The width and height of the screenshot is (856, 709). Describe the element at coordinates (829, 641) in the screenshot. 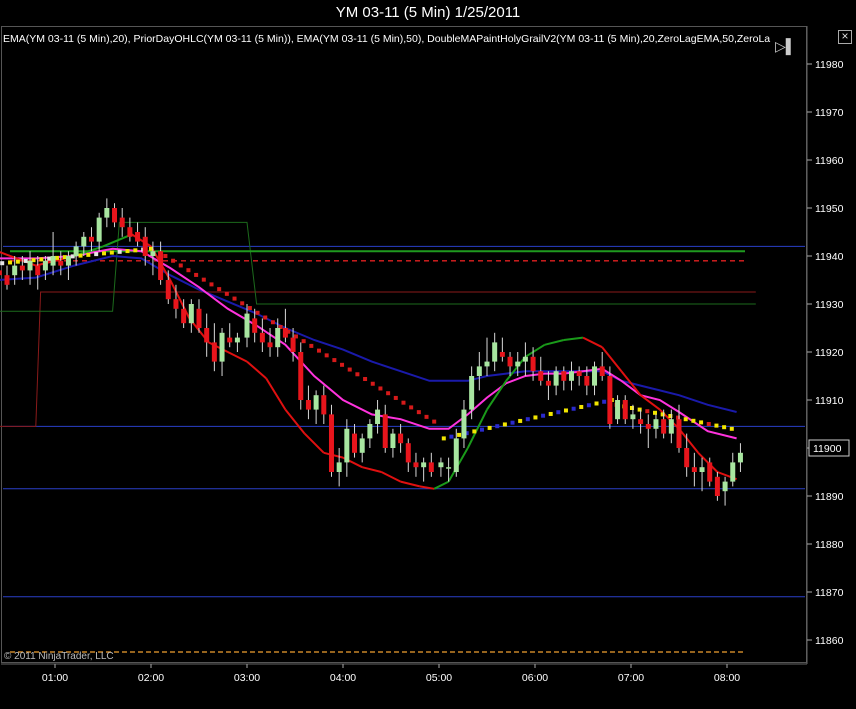

I see `price-tick-label: 11860` at that location.